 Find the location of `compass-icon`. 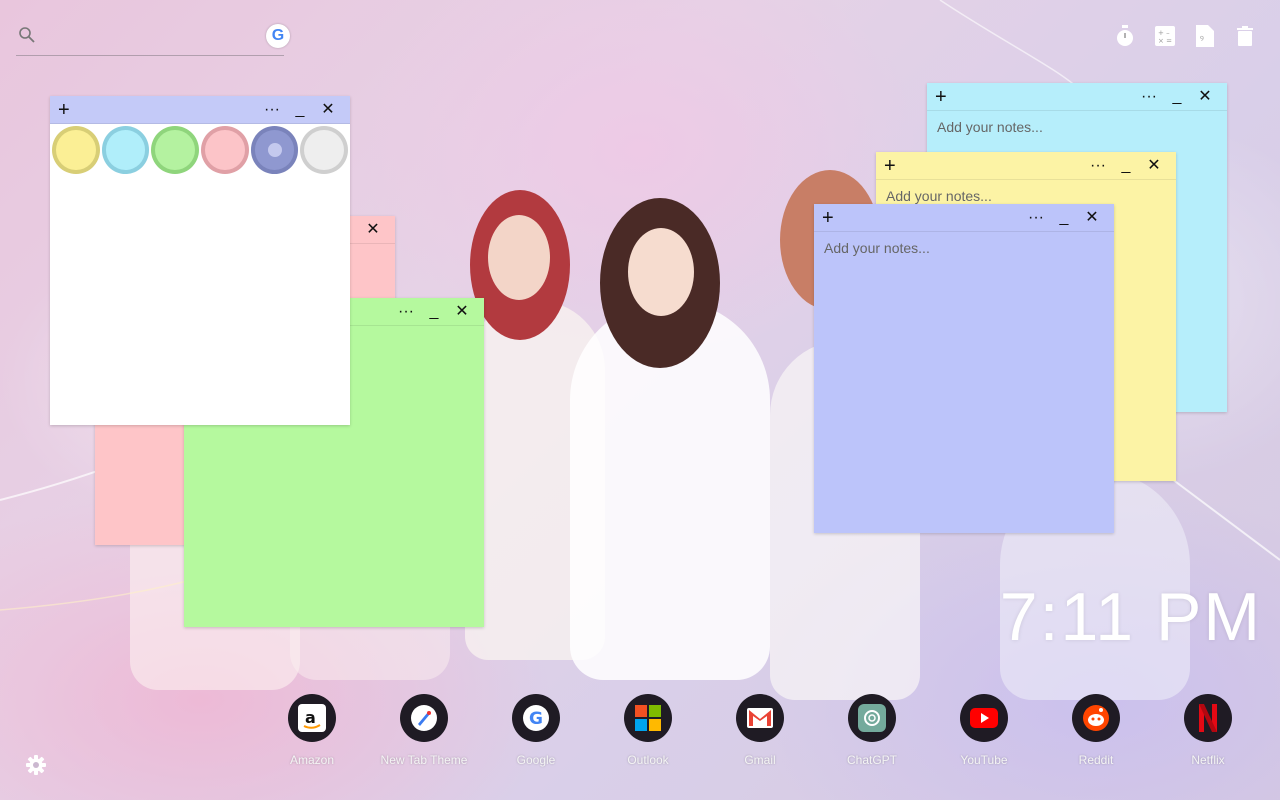

compass-icon is located at coordinates (424, 718).